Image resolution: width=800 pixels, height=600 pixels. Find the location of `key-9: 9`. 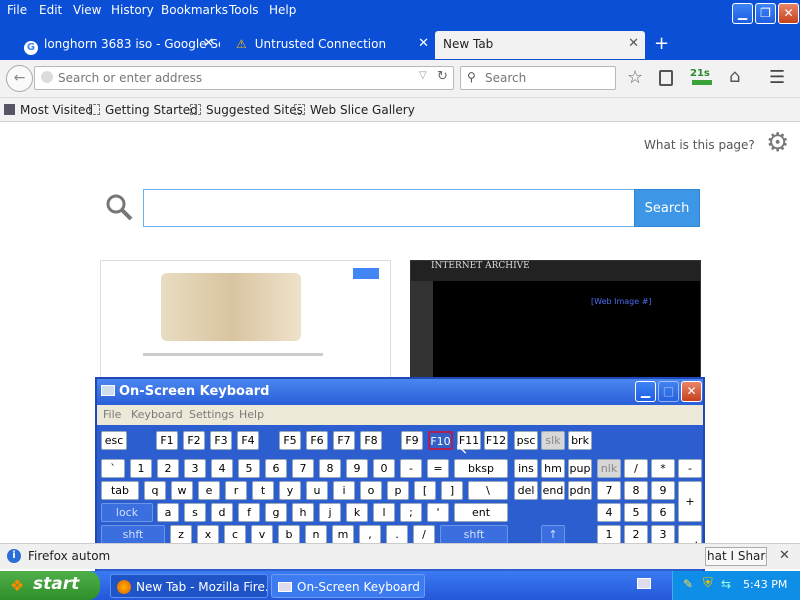

key-9: 9 is located at coordinates (357, 468).